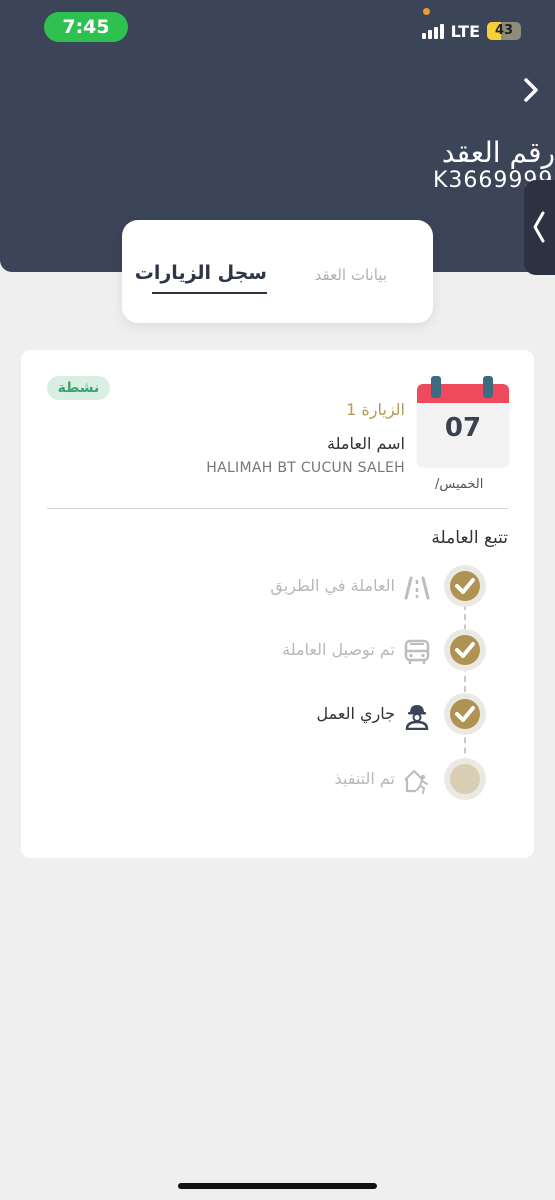 Image resolution: width=555 pixels, height=1200 pixels. What do you see at coordinates (277, 651) in the screenshot?
I see `tracking-step: تم توصيل العاملة` at bounding box center [277, 651].